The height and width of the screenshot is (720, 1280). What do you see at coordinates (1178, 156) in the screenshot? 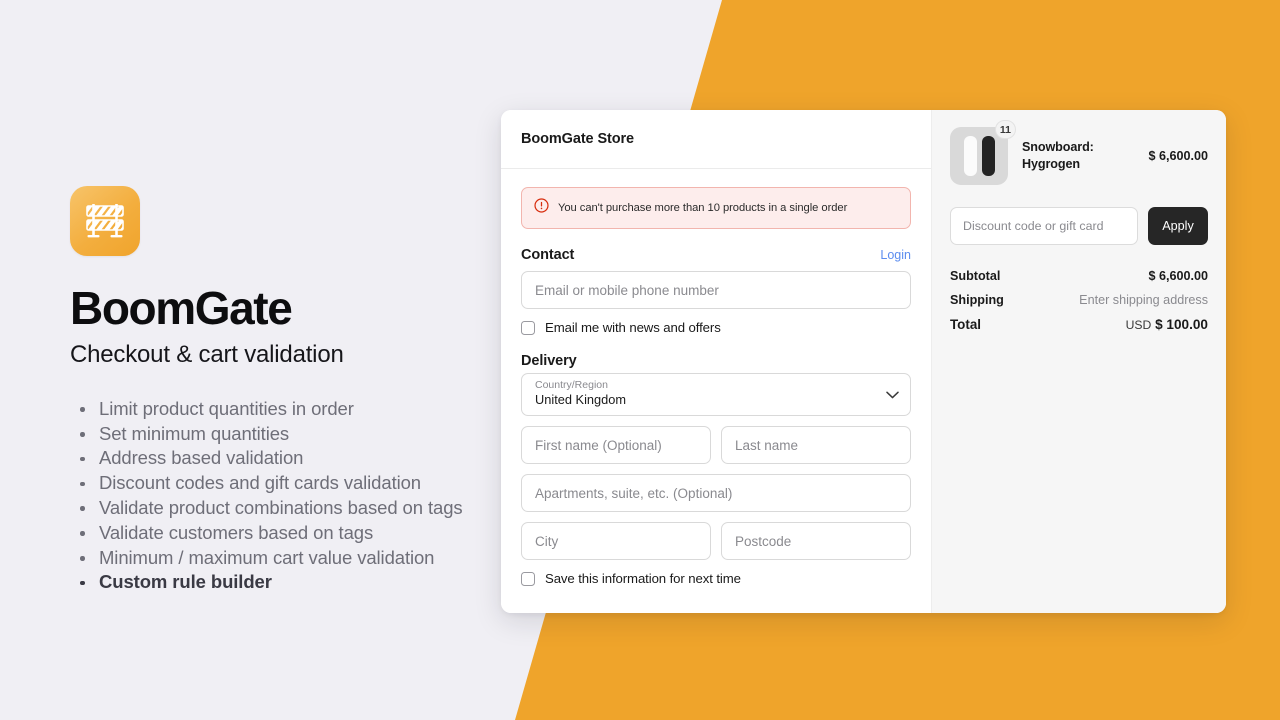
I see `product-price: $ 6,600.00` at bounding box center [1178, 156].